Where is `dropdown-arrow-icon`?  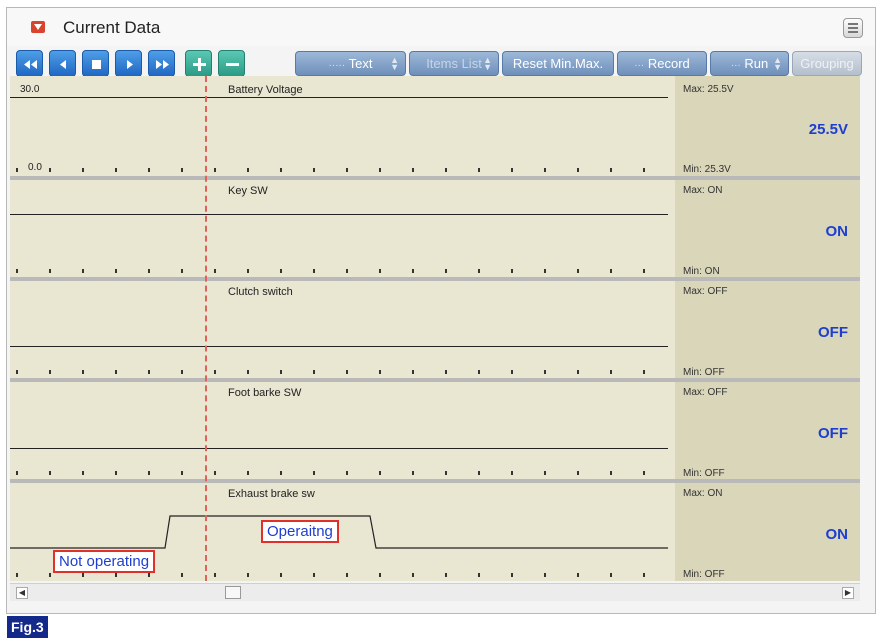 dropdown-arrow-icon is located at coordinates (38, 27).